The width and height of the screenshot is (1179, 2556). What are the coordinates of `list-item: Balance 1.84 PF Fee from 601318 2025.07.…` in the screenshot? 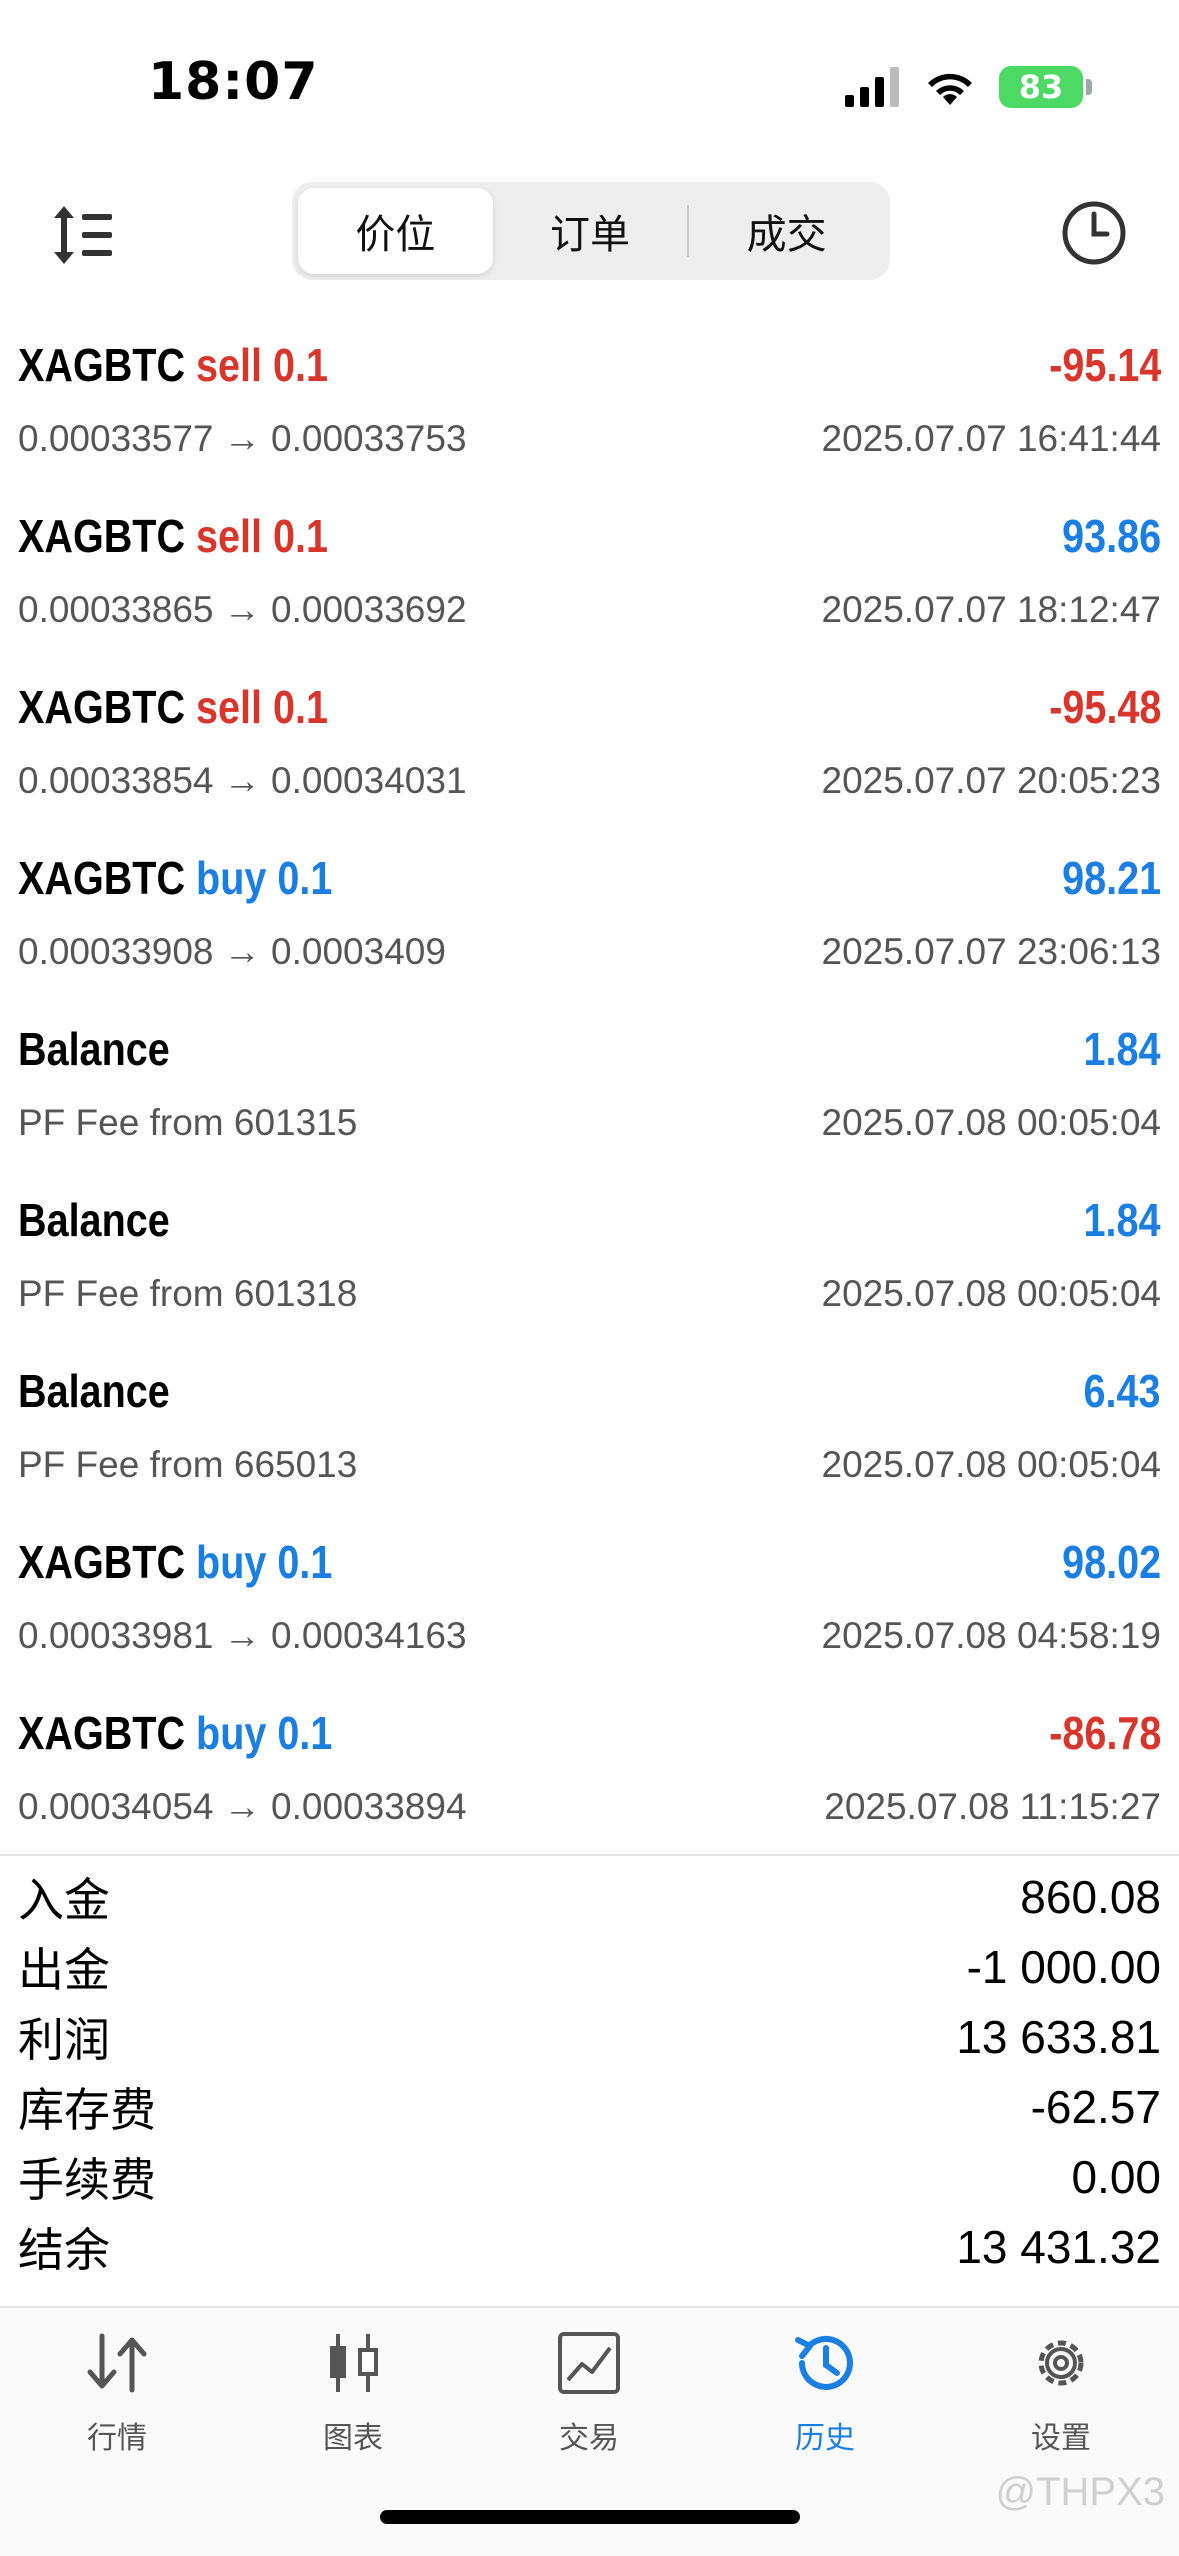 It's located at (589, 1240).